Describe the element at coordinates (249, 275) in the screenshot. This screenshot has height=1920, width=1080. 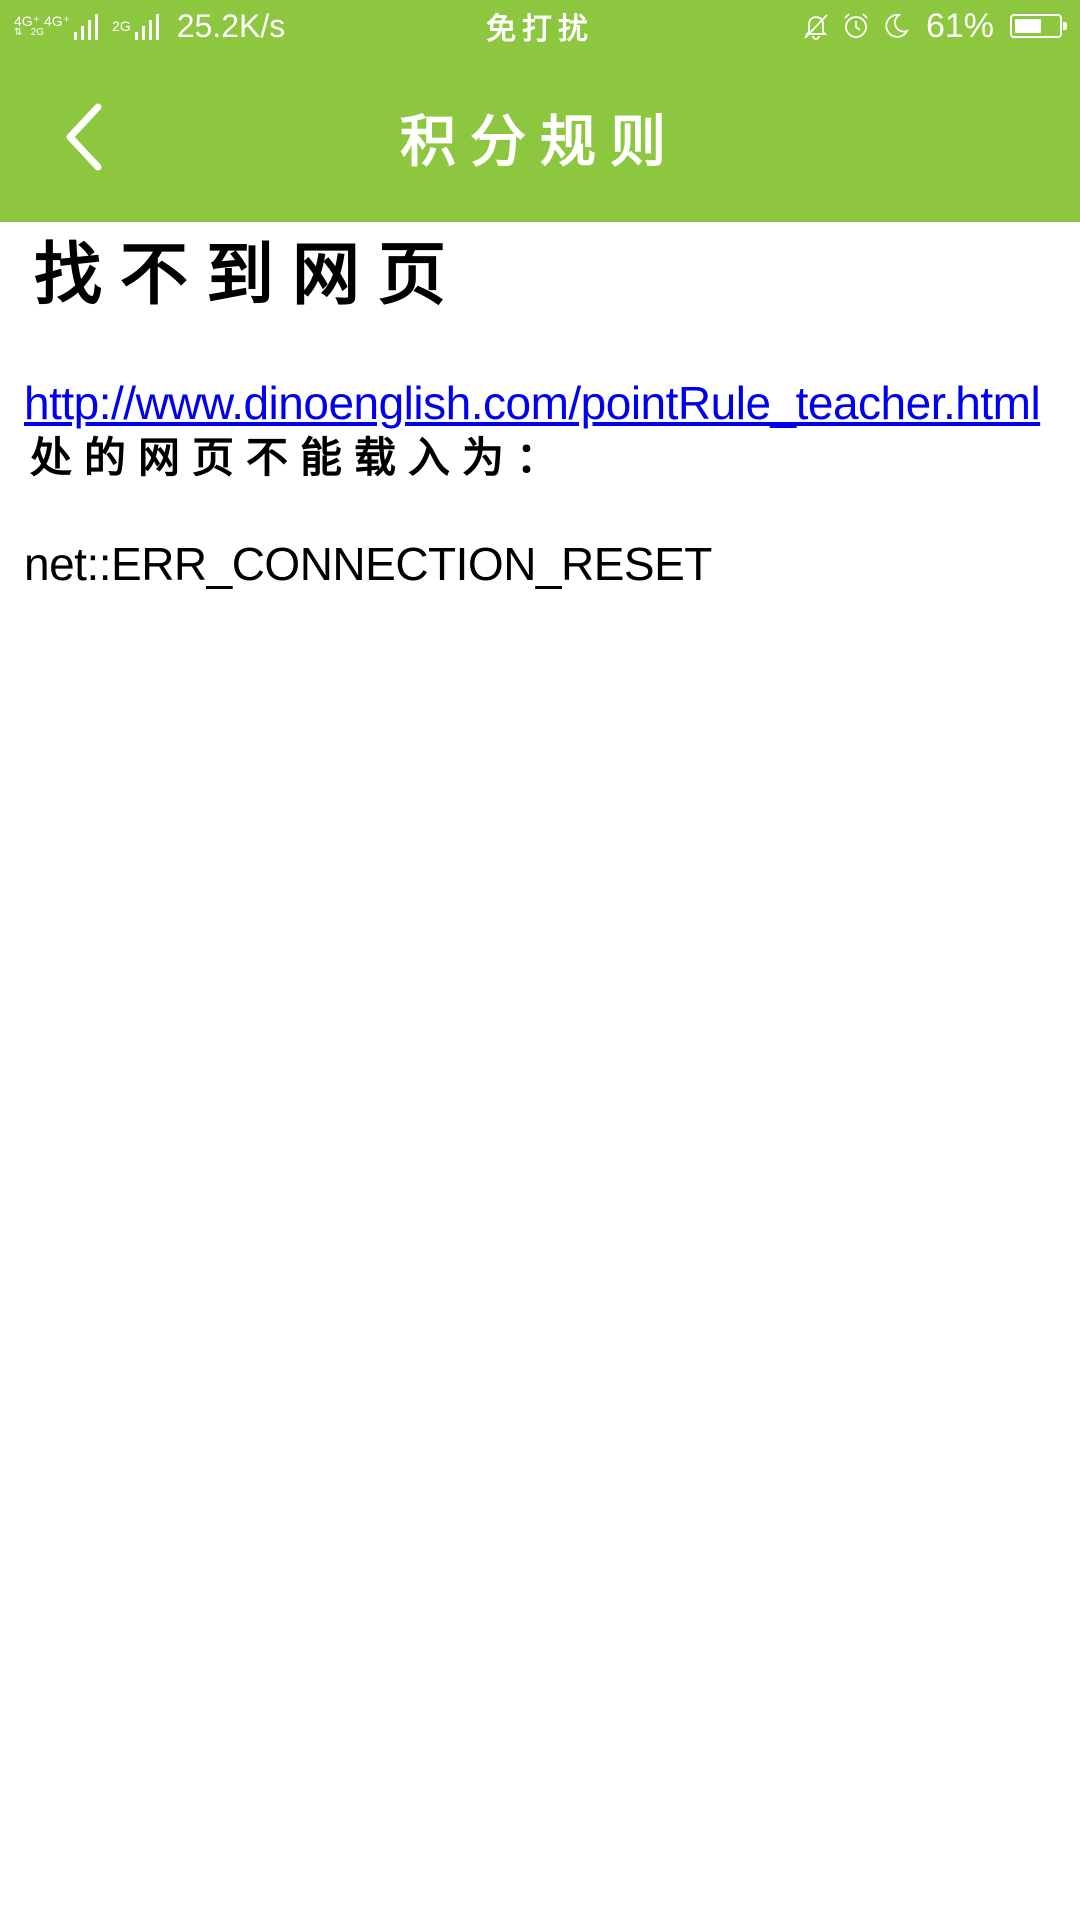
I see `error-title: 找不到网页` at that location.